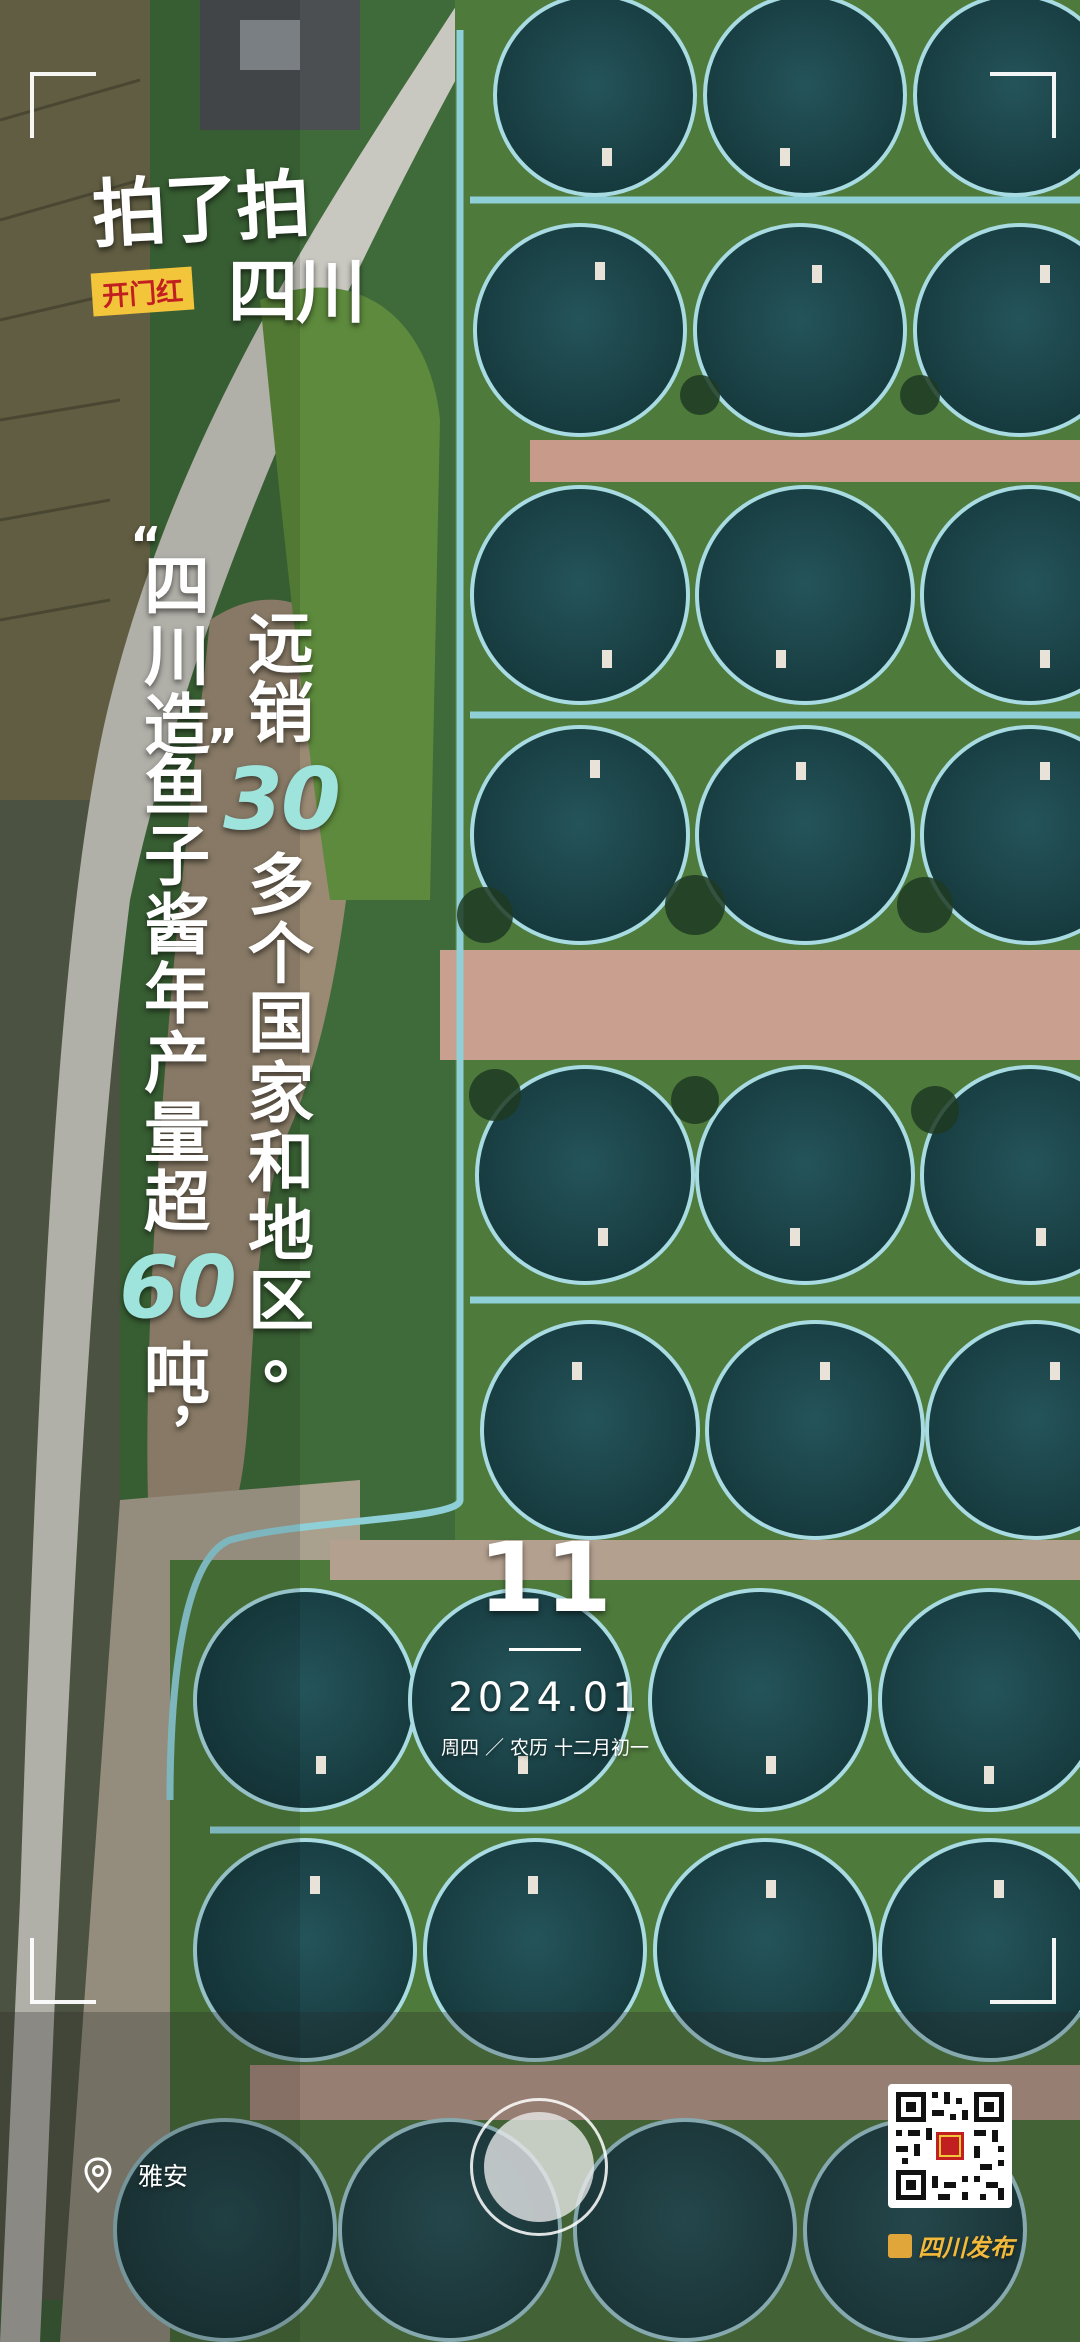  What do you see at coordinates (177, 1133) in the screenshot?
I see `headline-char: 量` at bounding box center [177, 1133].